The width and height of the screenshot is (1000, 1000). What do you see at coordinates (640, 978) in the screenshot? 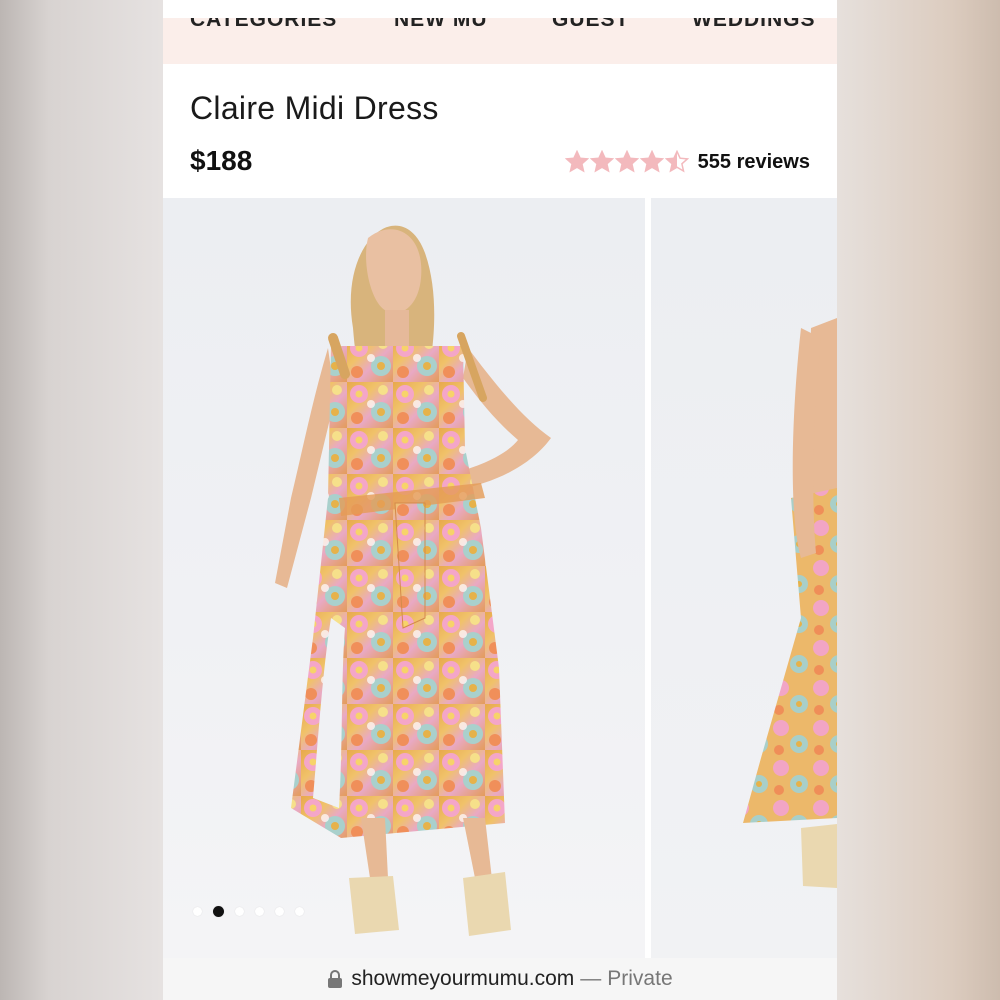
I see `private-mode-label: Private` at bounding box center [640, 978].